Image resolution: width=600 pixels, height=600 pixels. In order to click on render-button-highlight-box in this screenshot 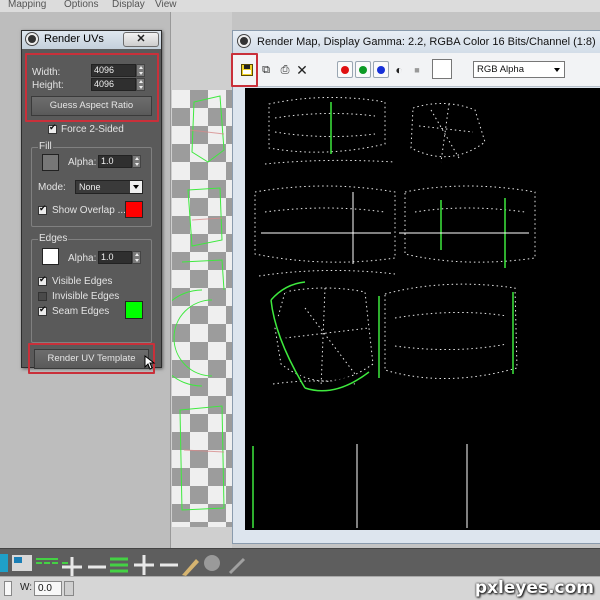, I will do `click(91, 358)`.